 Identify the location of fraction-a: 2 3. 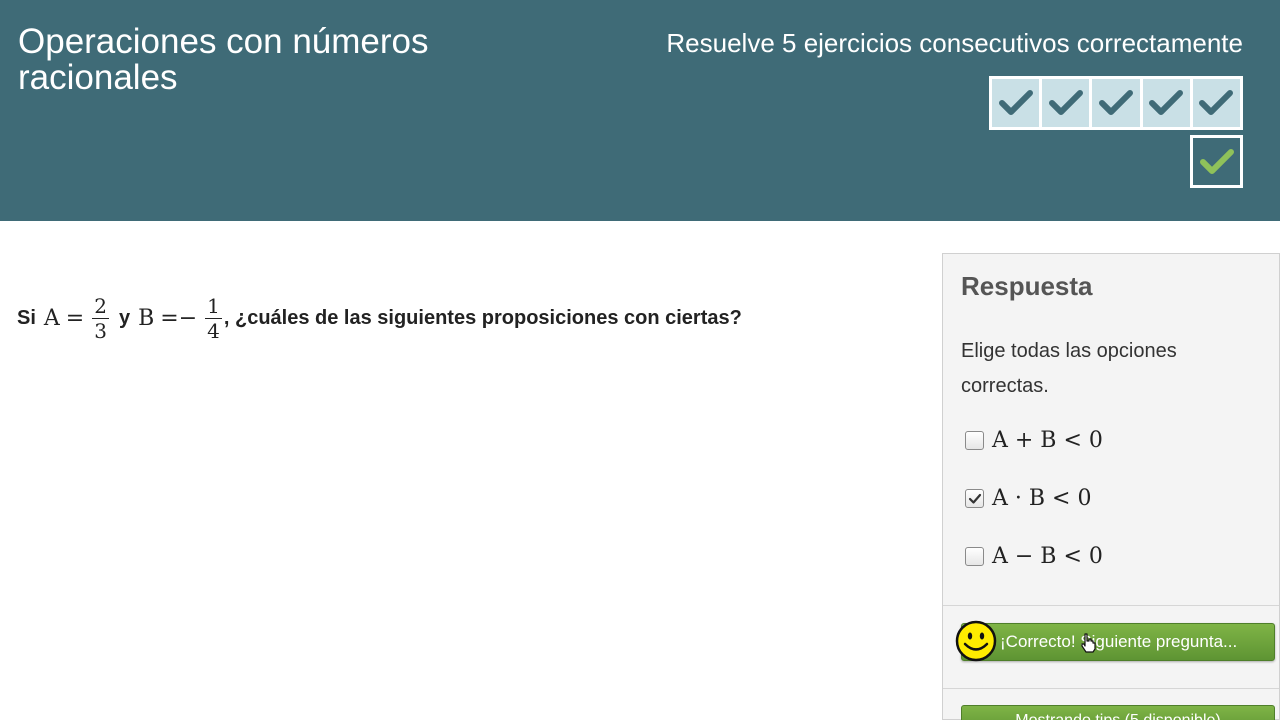
(100, 318).